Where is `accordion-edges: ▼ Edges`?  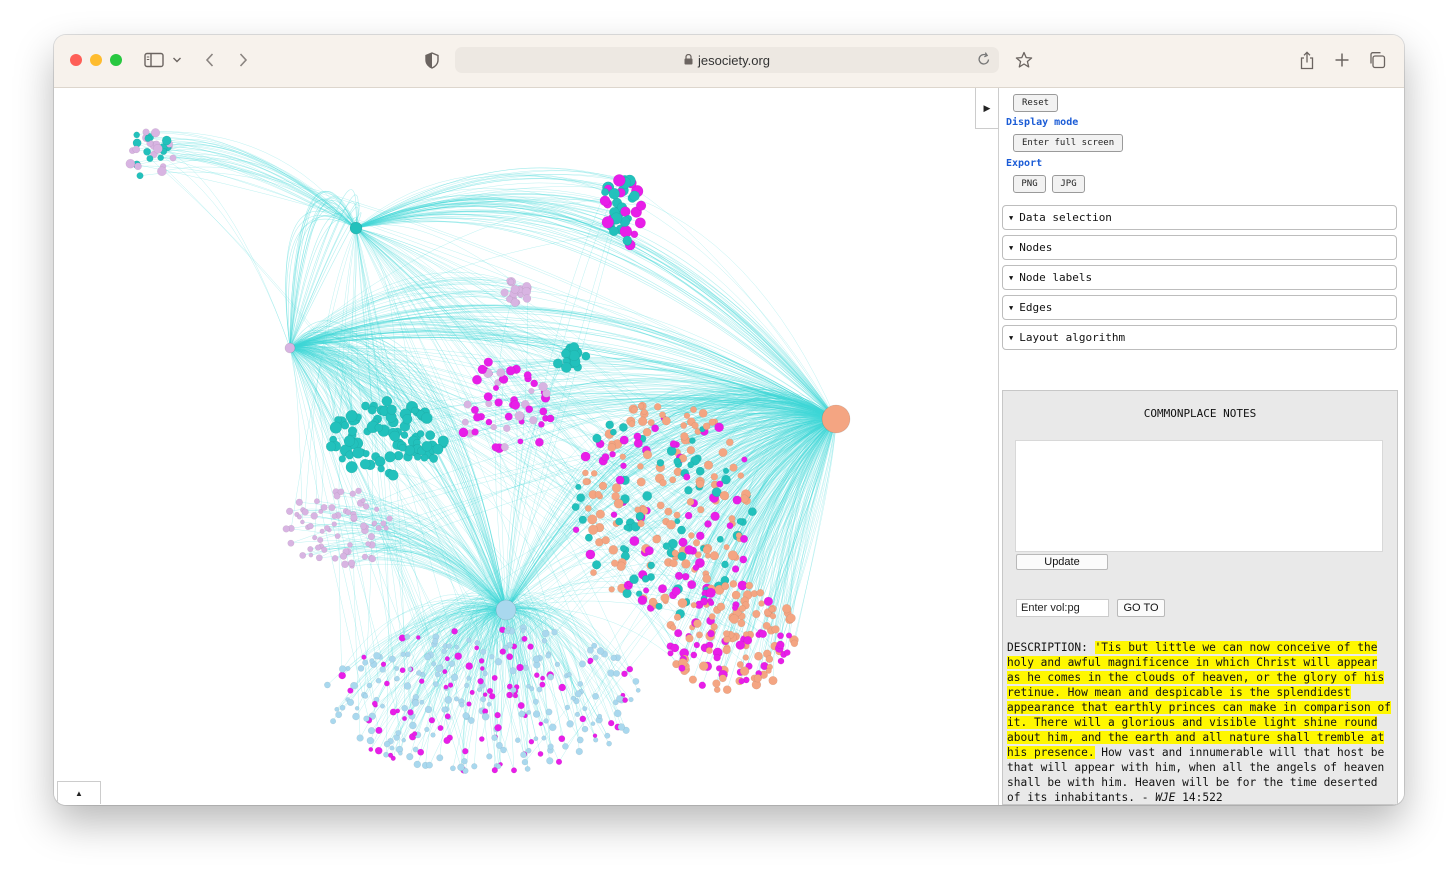
accordion-edges: ▼ Edges is located at coordinates (1199, 307).